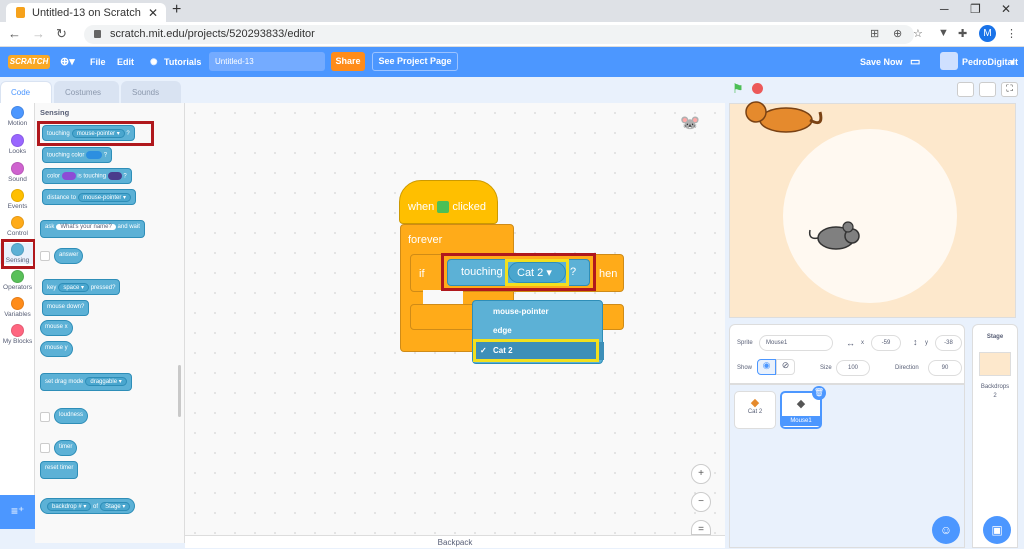  I want to click on tab-costumes-label: Costumes, so click(83, 92).